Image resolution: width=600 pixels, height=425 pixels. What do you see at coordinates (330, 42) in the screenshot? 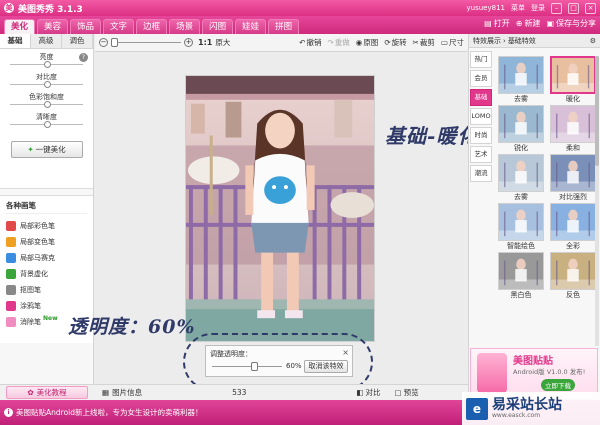
I see `tool-icon: ↷` at bounding box center [330, 42].